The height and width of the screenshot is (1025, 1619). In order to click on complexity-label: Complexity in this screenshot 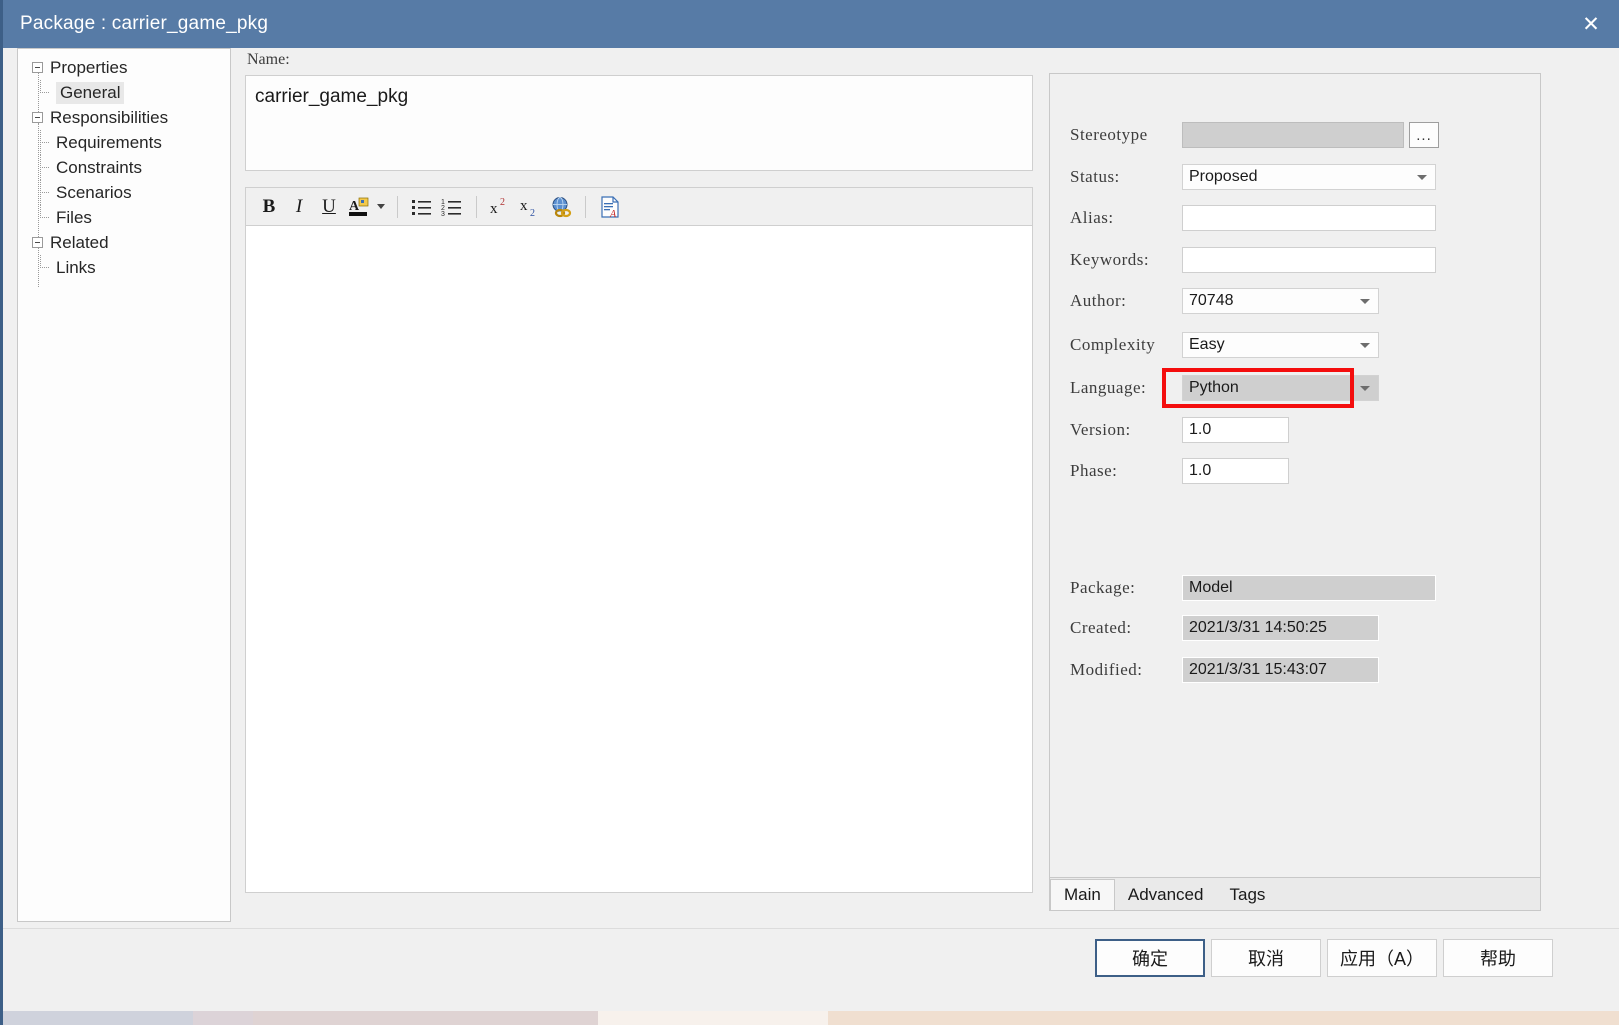, I will do `click(1113, 344)`.